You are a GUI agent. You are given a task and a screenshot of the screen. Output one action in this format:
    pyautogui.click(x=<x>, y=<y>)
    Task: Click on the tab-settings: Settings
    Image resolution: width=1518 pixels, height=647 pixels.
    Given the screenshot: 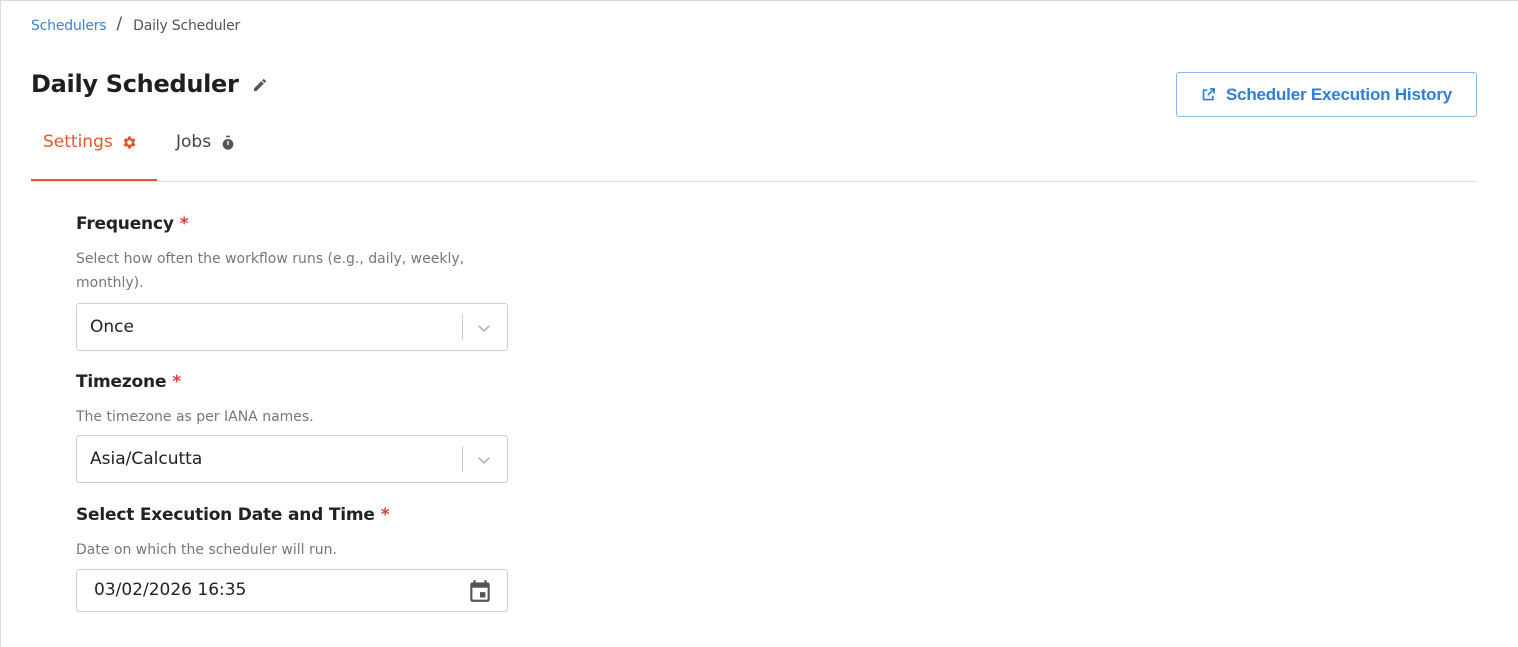 What is the action you would take?
    pyautogui.click(x=94, y=153)
    